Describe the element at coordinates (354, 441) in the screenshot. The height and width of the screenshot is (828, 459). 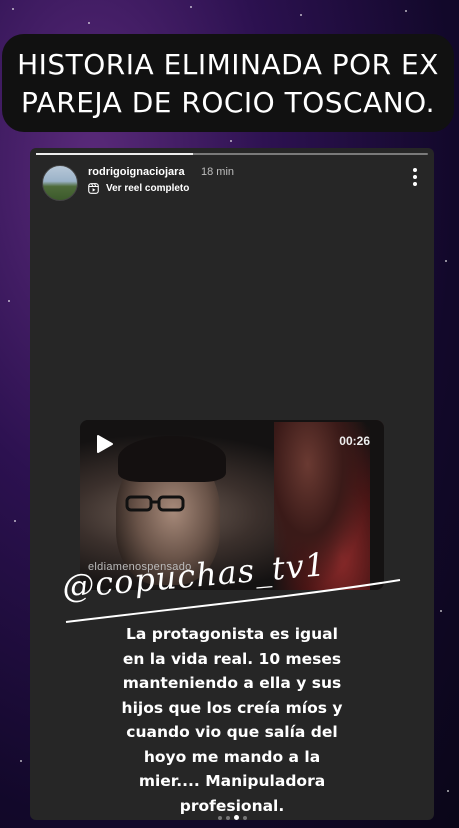
I see `video-duration: 00:26` at that location.